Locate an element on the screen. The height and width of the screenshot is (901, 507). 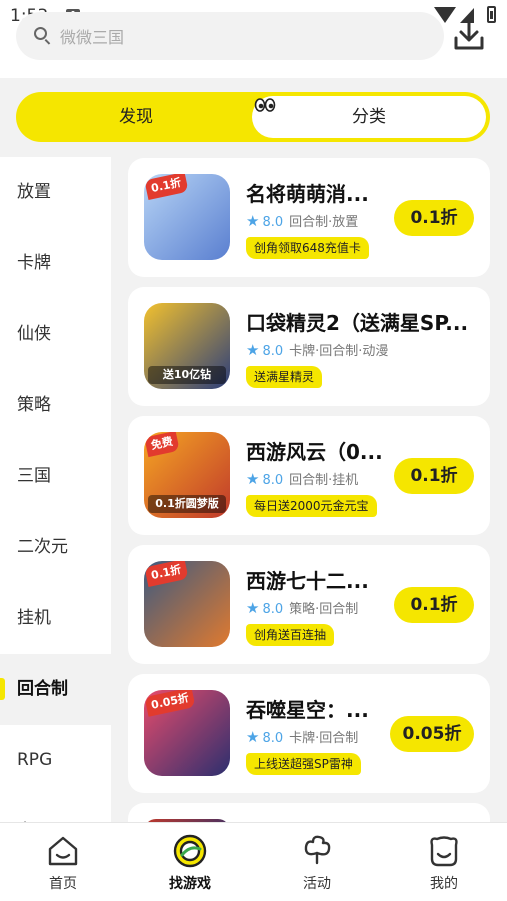
game-promo: 每日送2000元金元宝 is located at coordinates (311, 506).